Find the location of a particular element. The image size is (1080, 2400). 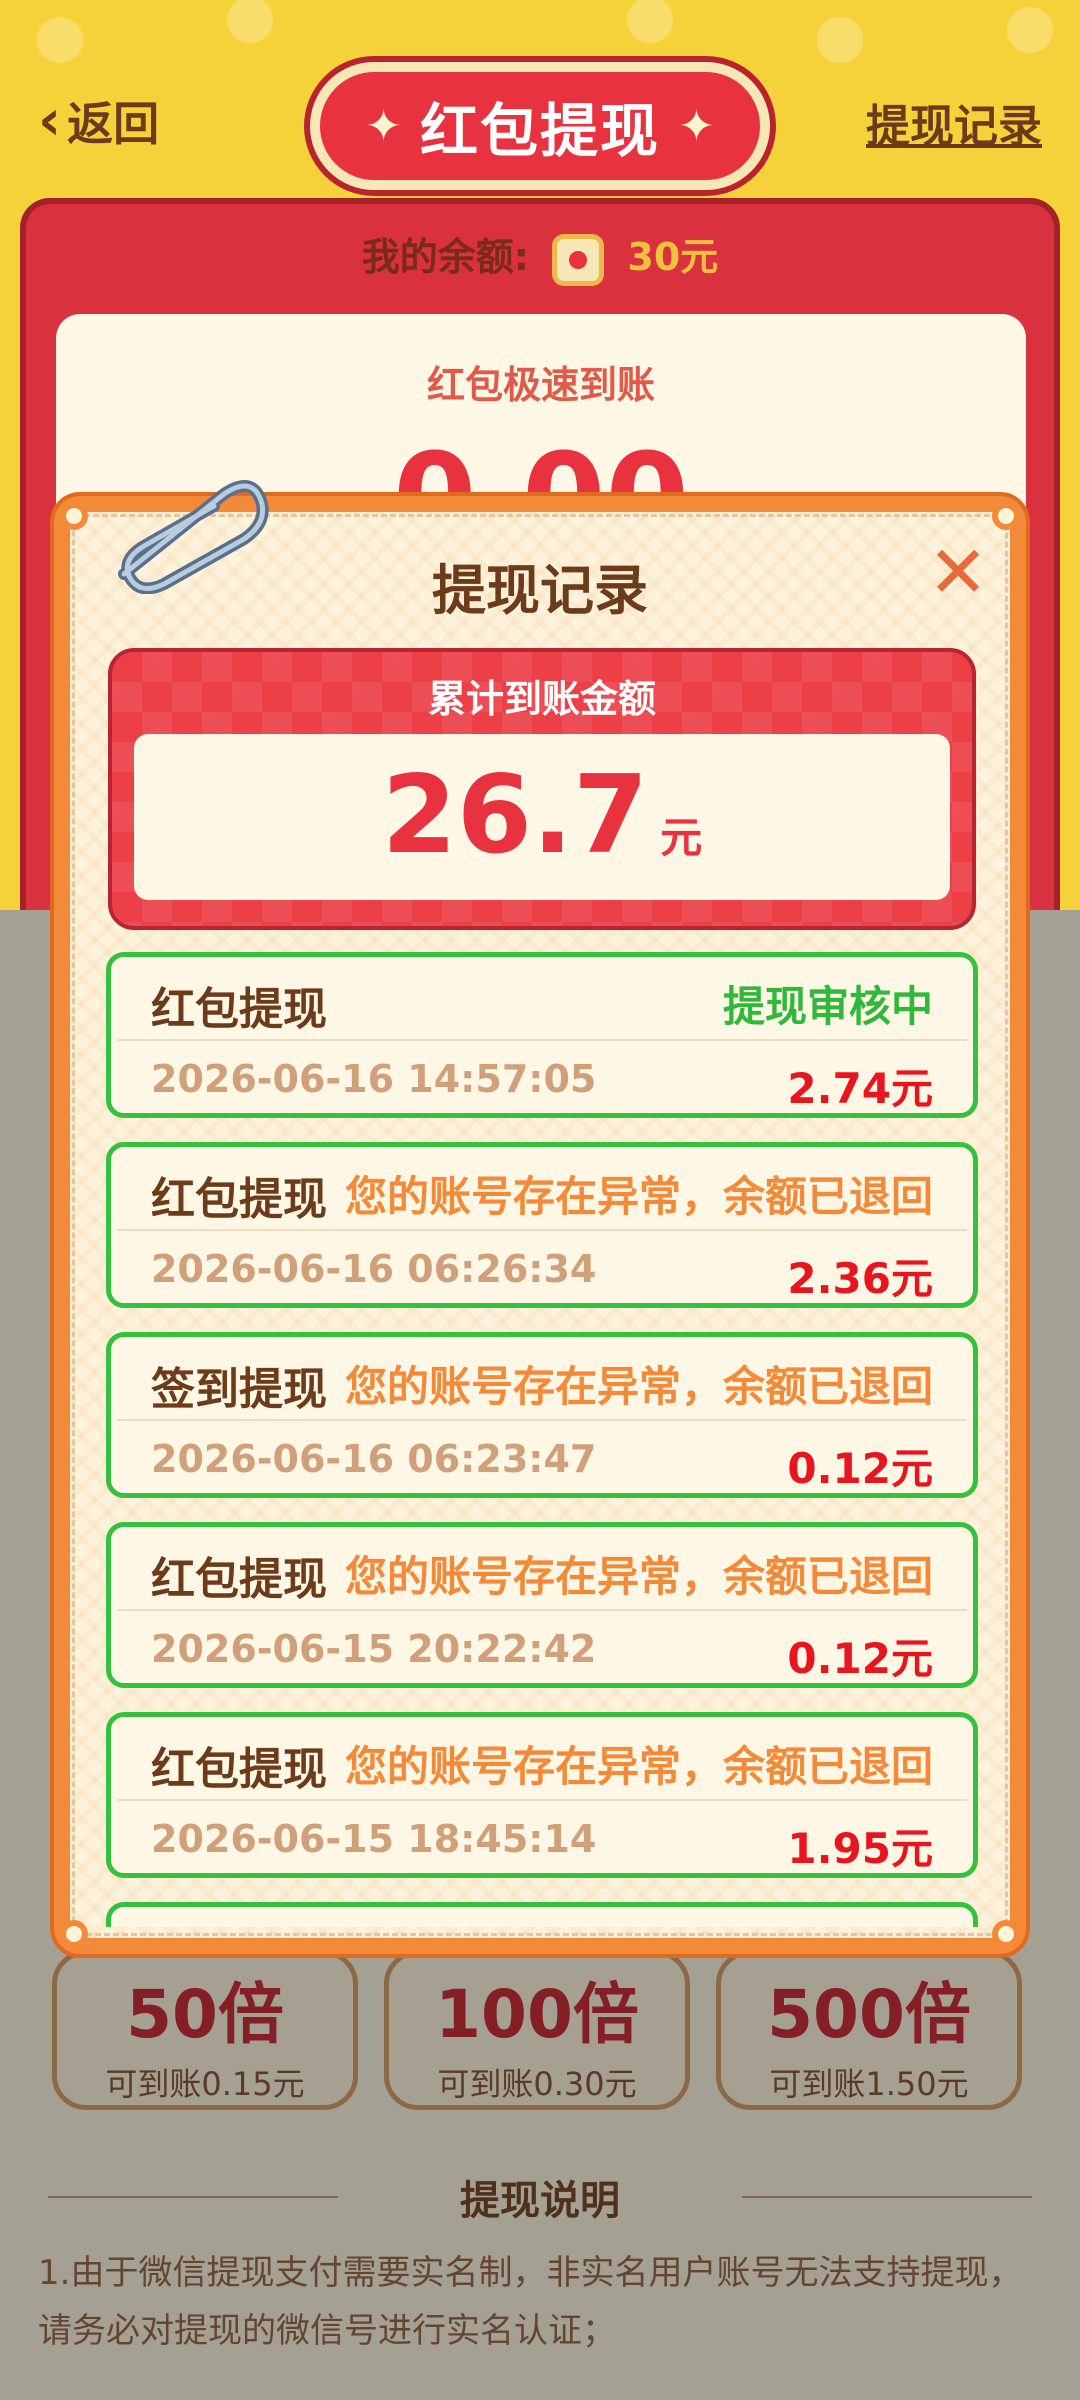

withdraw-record-link: 提现记录 is located at coordinates (954, 122).